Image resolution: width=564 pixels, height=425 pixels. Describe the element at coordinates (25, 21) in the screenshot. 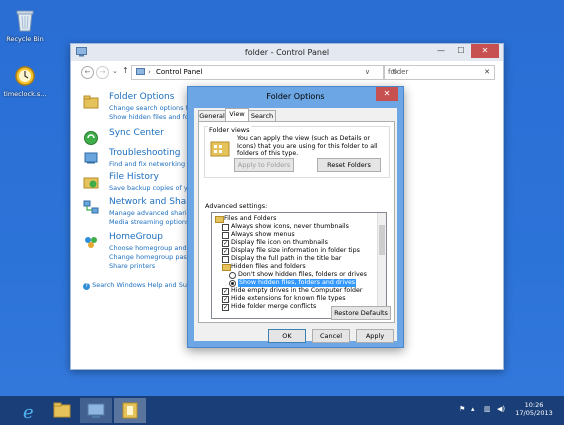

I see `recycle-bin-icon` at that location.